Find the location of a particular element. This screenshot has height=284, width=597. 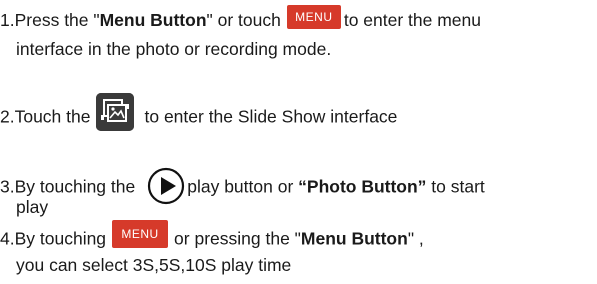

step-3-text-c: to start is located at coordinates (455, 186).